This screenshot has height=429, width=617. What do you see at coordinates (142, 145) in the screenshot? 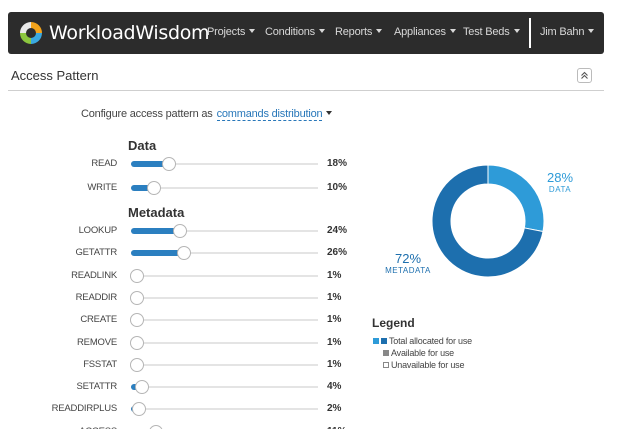
I see `section-data-heading: Data` at bounding box center [142, 145].